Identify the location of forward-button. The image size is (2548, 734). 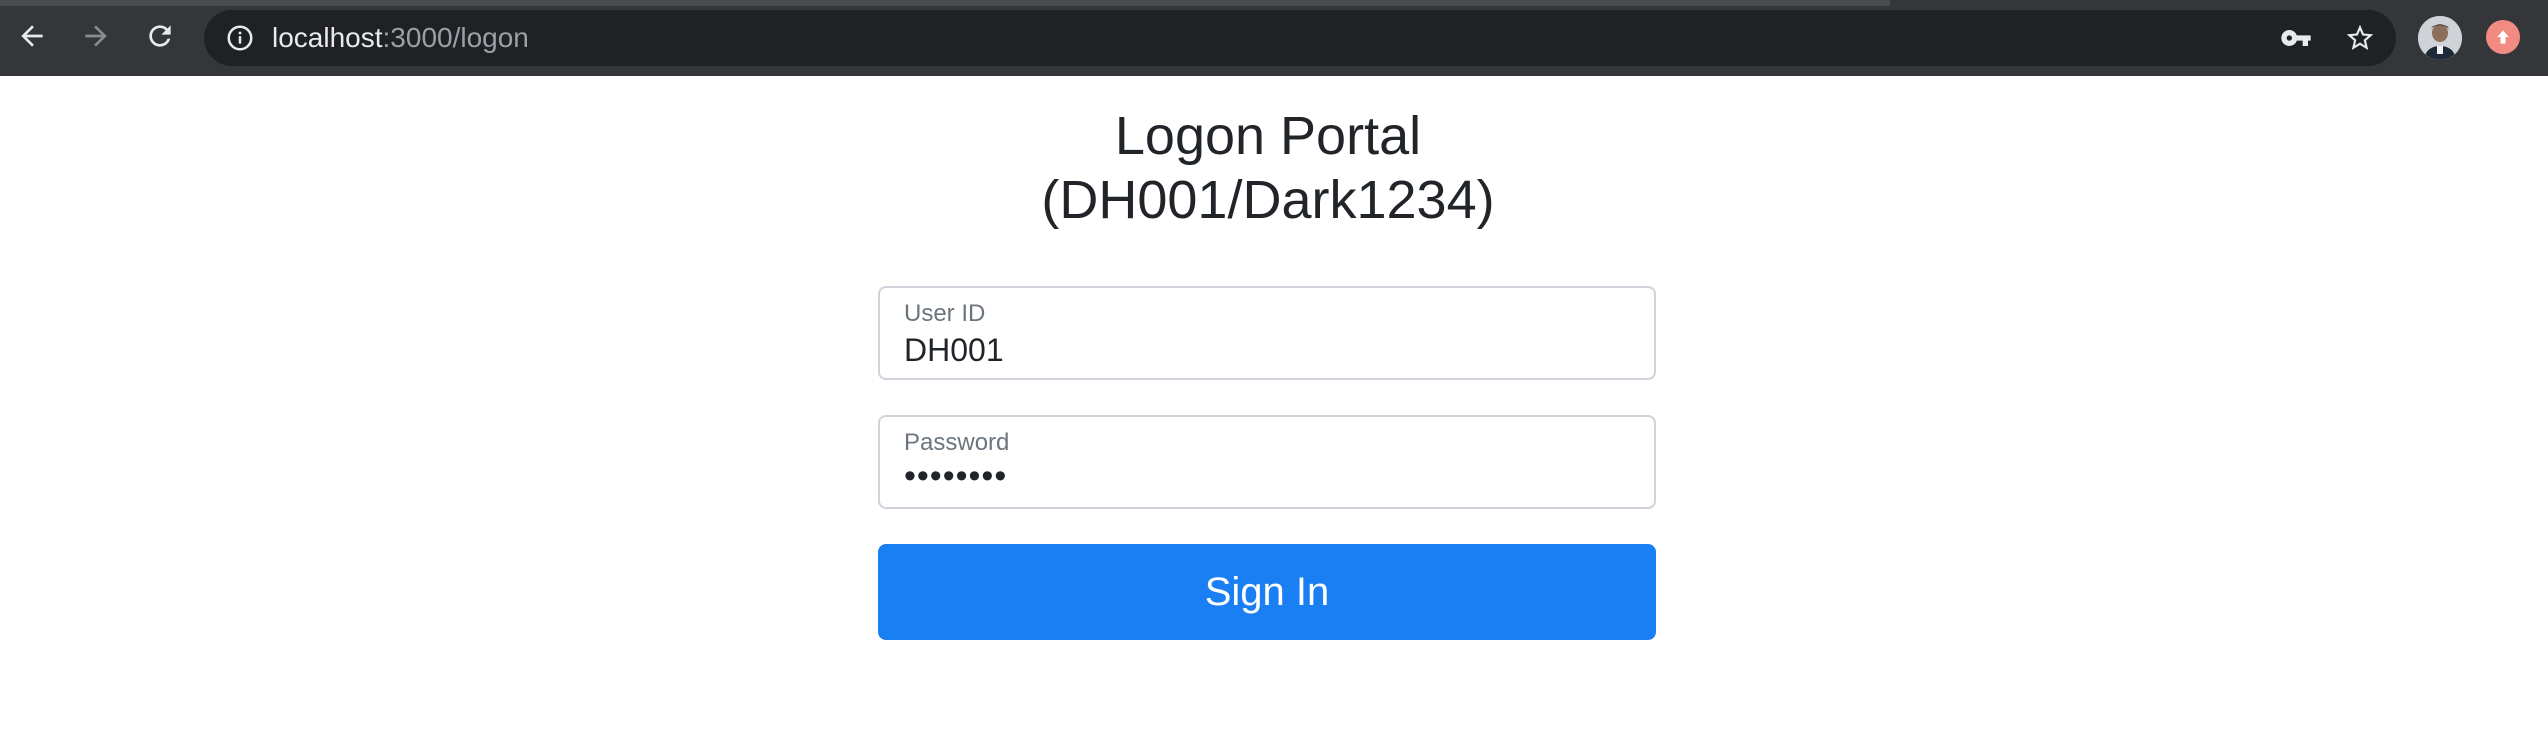
(96, 36).